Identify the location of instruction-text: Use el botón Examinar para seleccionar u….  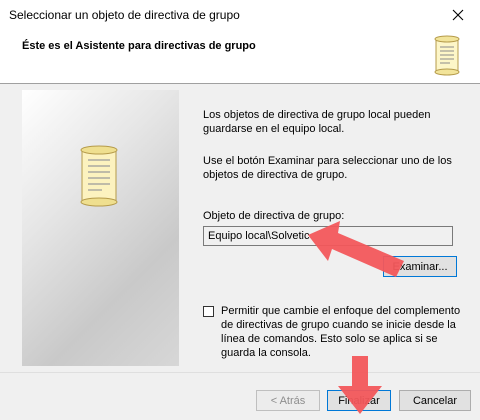
(327, 168).